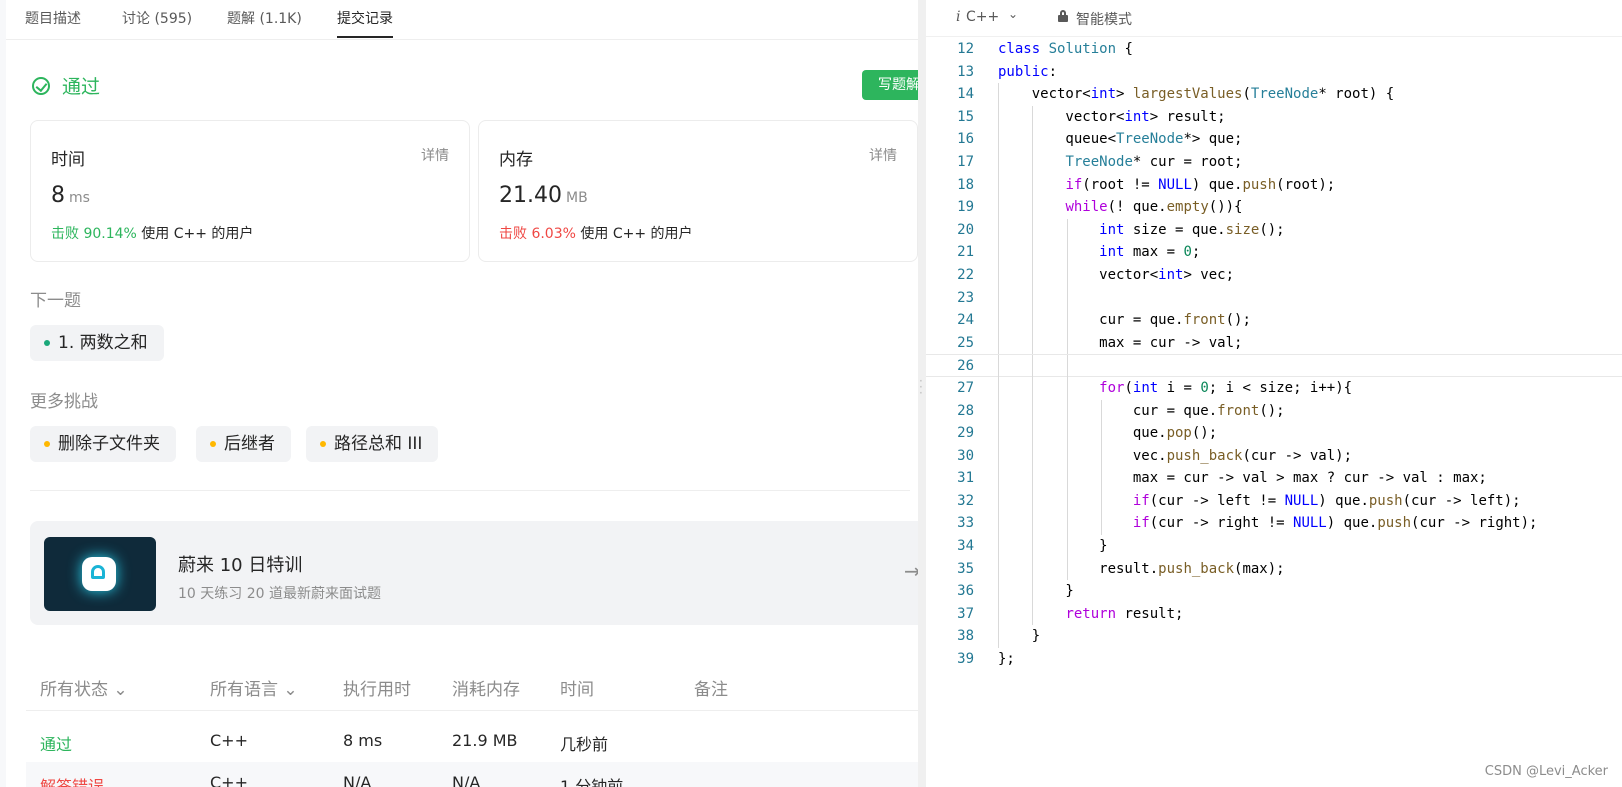  Describe the element at coordinates (577, 690) in the screenshot. I see `col-time: 时间` at that location.